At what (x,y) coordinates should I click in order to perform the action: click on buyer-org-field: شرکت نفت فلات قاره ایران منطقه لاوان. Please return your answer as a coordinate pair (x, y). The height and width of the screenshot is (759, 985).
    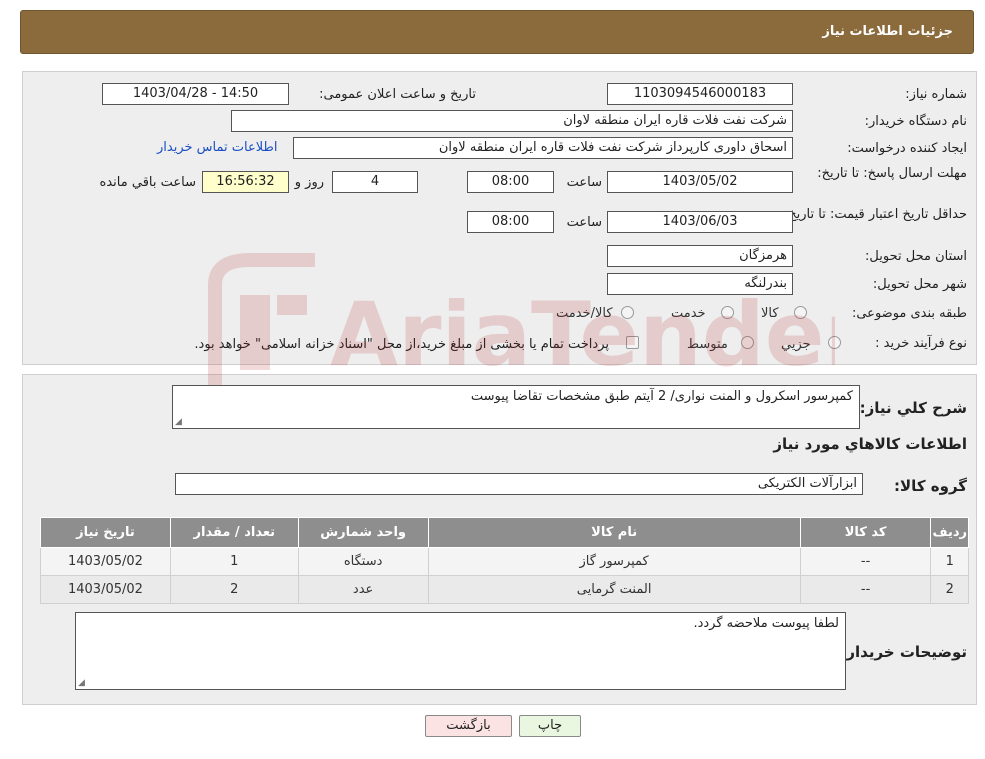
    Looking at the image, I should click on (512, 121).